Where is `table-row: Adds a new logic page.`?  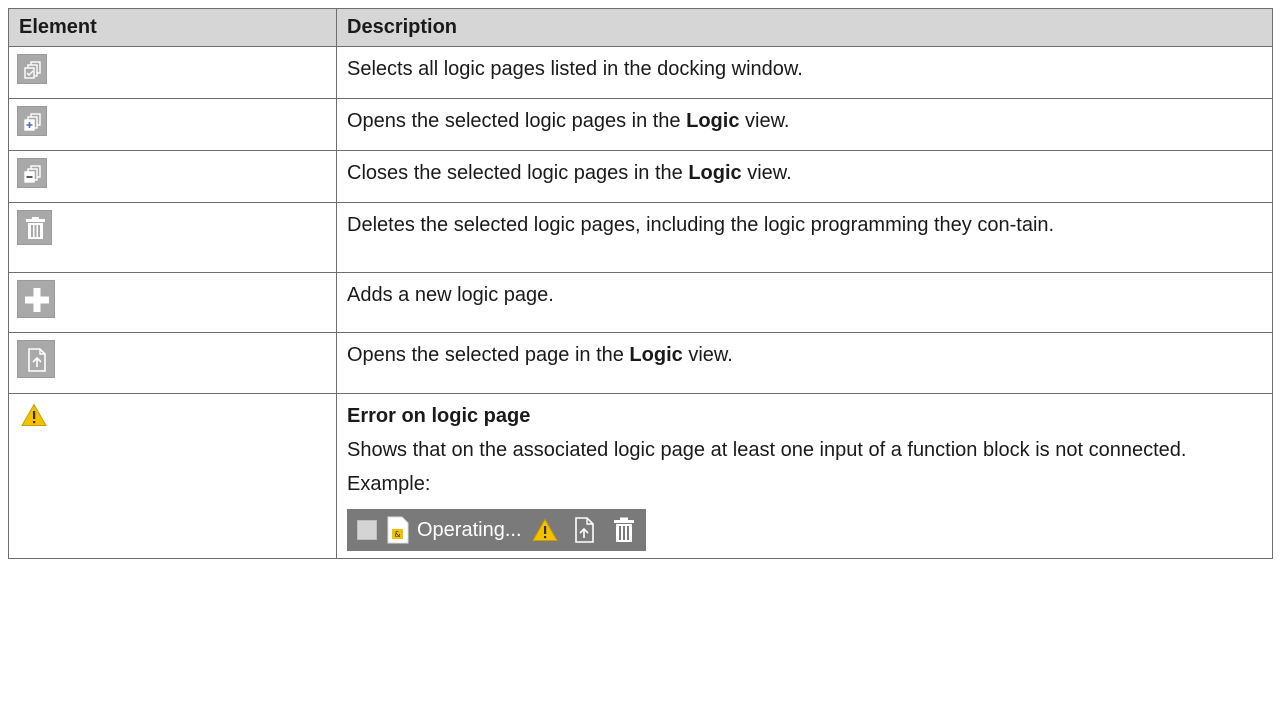
table-row: Adds a new logic page. is located at coordinates (640, 302).